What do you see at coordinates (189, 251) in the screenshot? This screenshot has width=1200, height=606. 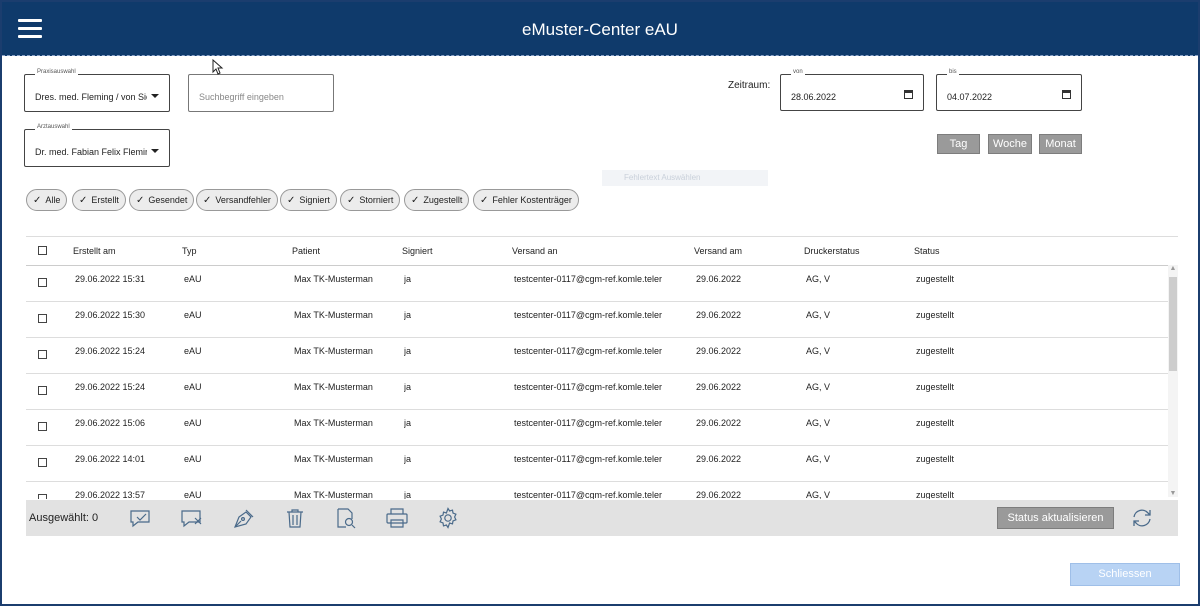 I see `col-typ: Typ` at bounding box center [189, 251].